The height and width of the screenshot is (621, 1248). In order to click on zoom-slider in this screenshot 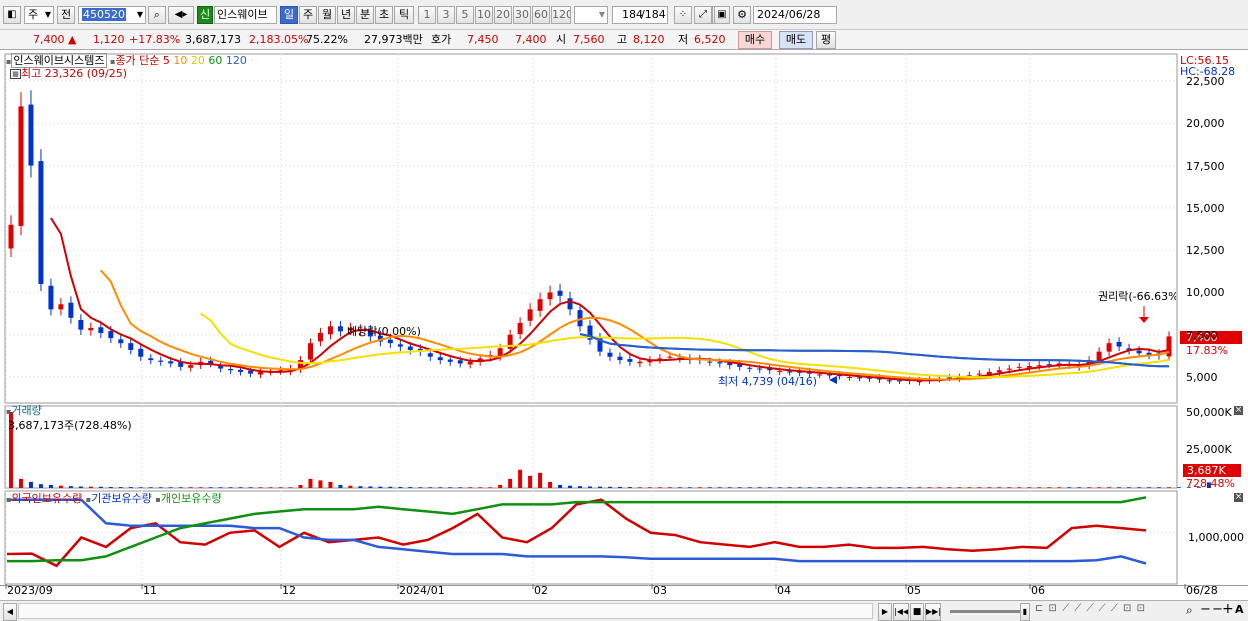, I will do `click(985, 611)`.